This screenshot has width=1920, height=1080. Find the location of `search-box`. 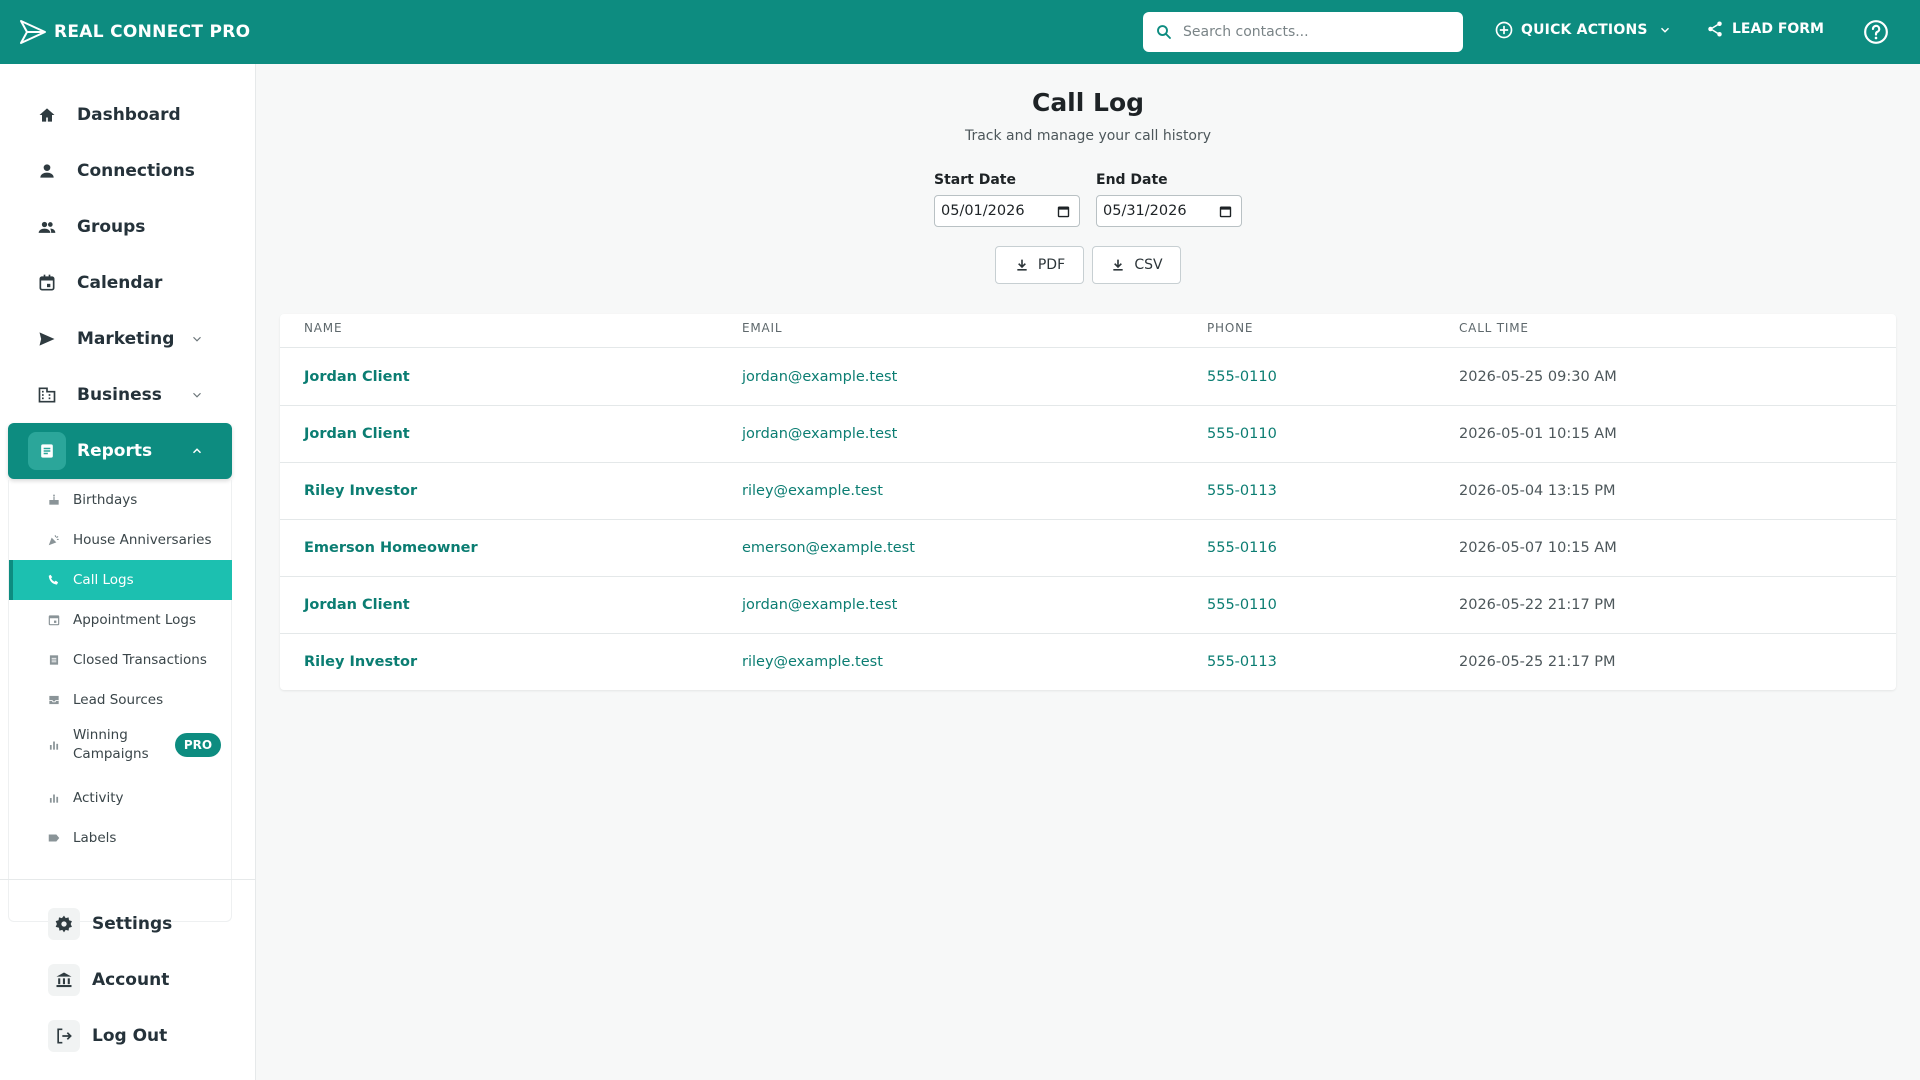

search-box is located at coordinates (1303, 32).